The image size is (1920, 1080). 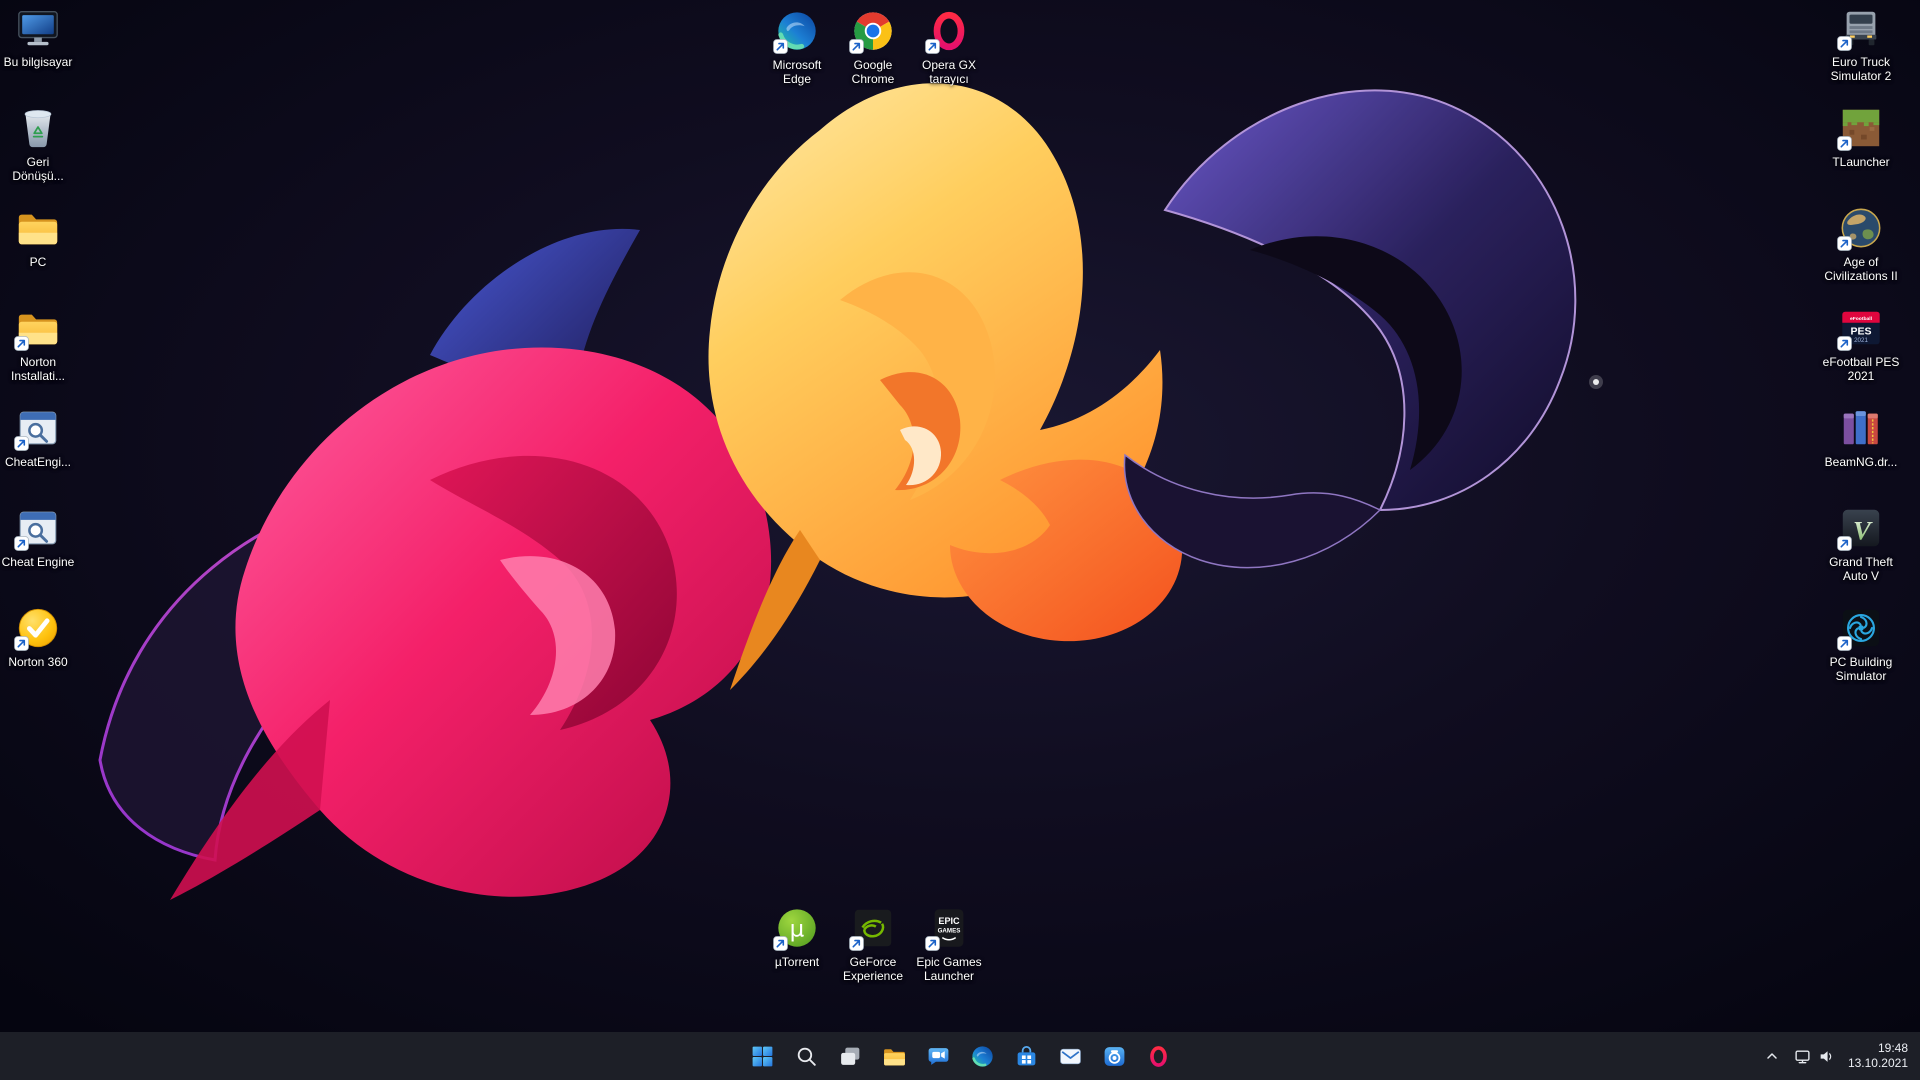 What do you see at coordinates (1861, 669) in the screenshot?
I see `desktop-icon-label: PC Building Simulator` at bounding box center [1861, 669].